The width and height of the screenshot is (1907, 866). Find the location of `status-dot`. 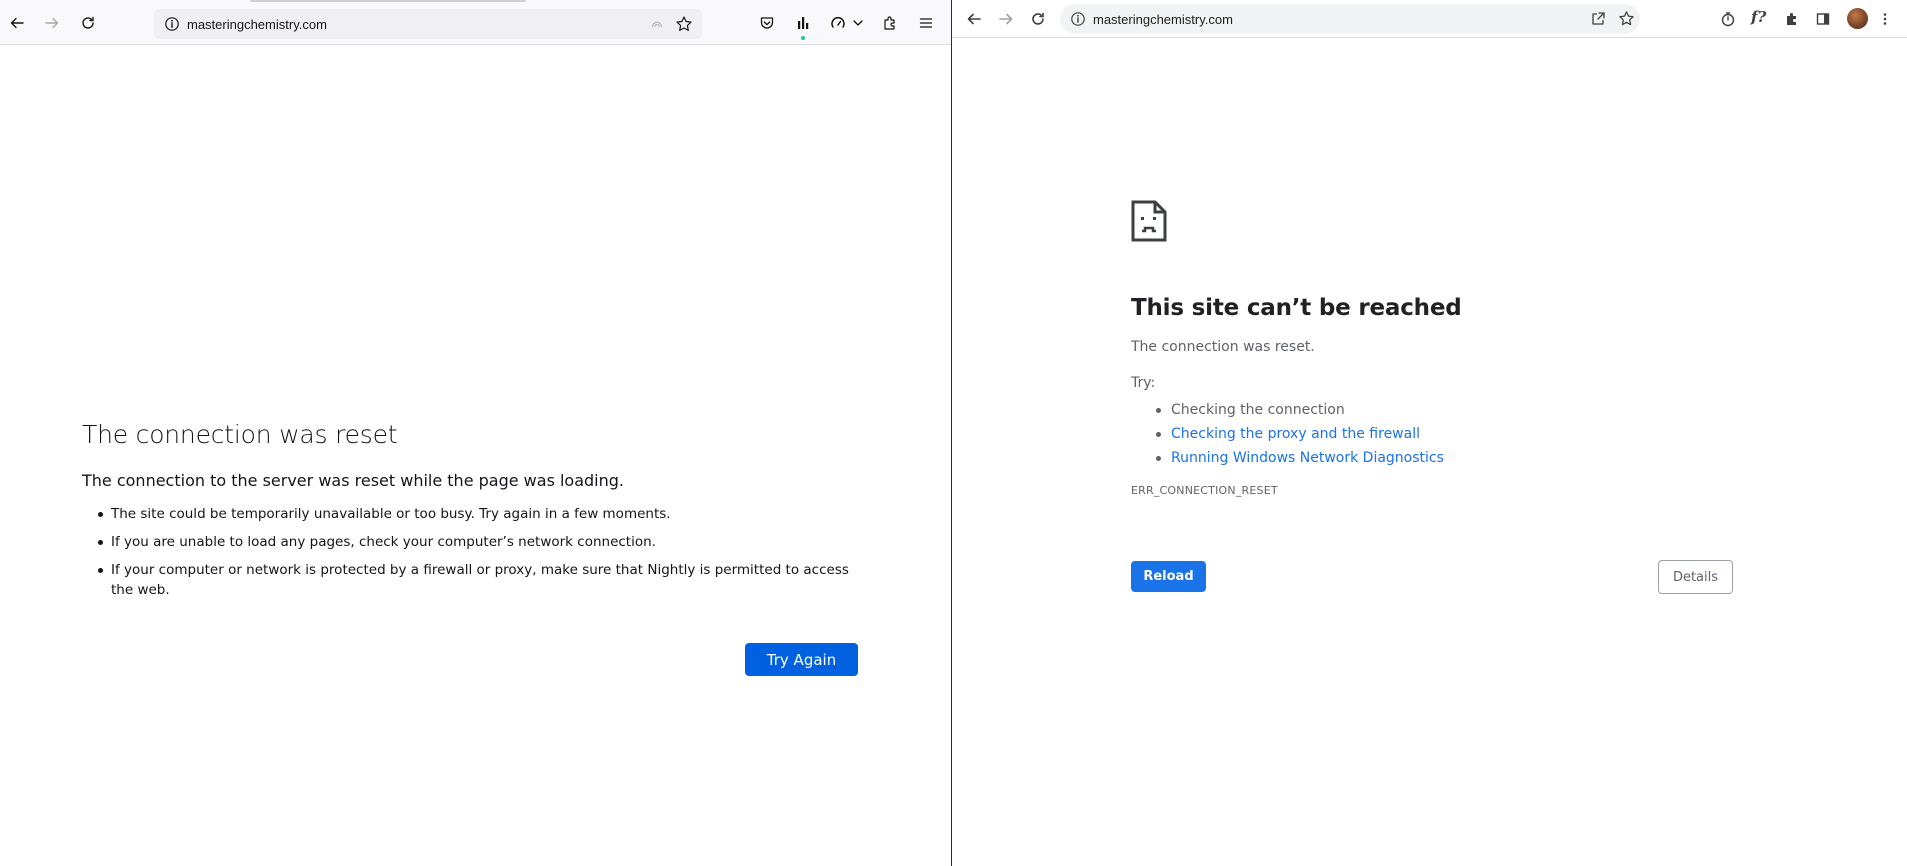

status-dot is located at coordinates (803, 38).